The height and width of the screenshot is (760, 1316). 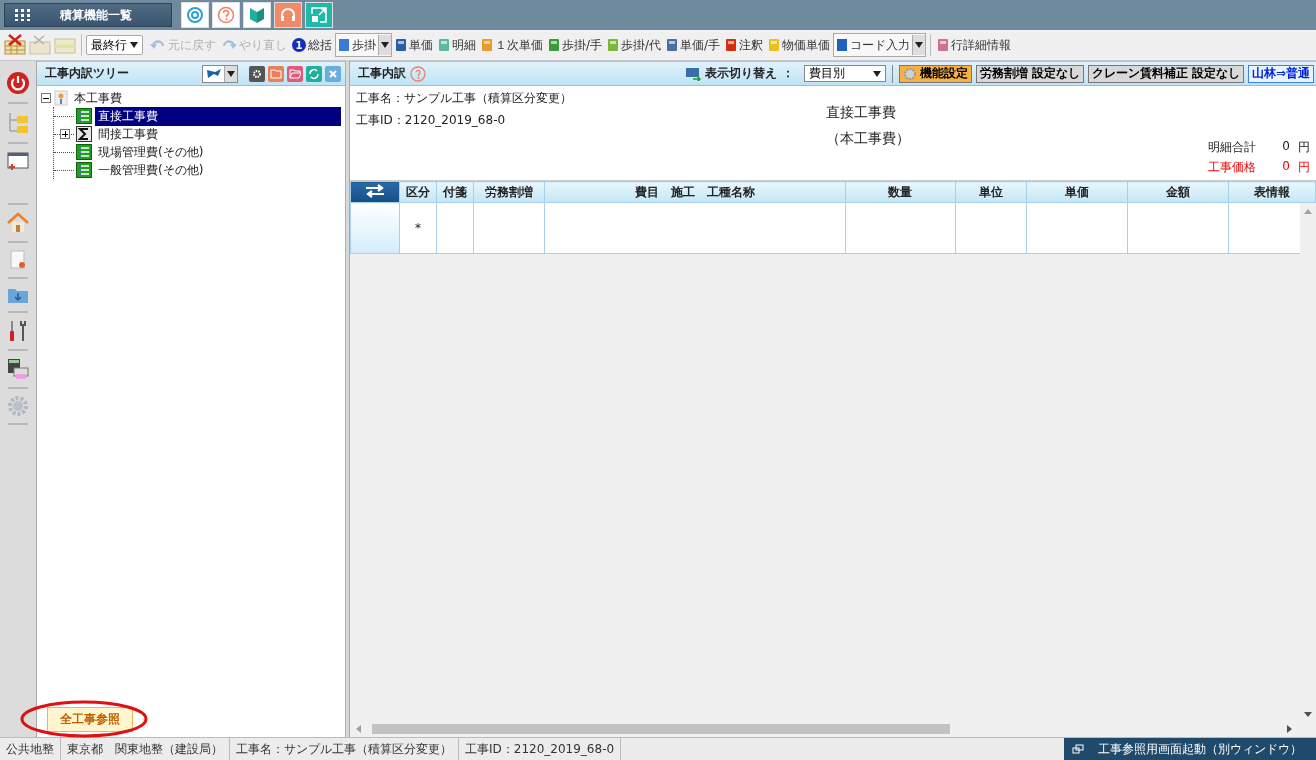 I want to click on toolbar-button: 歩掛/手, so click(x=575, y=45).